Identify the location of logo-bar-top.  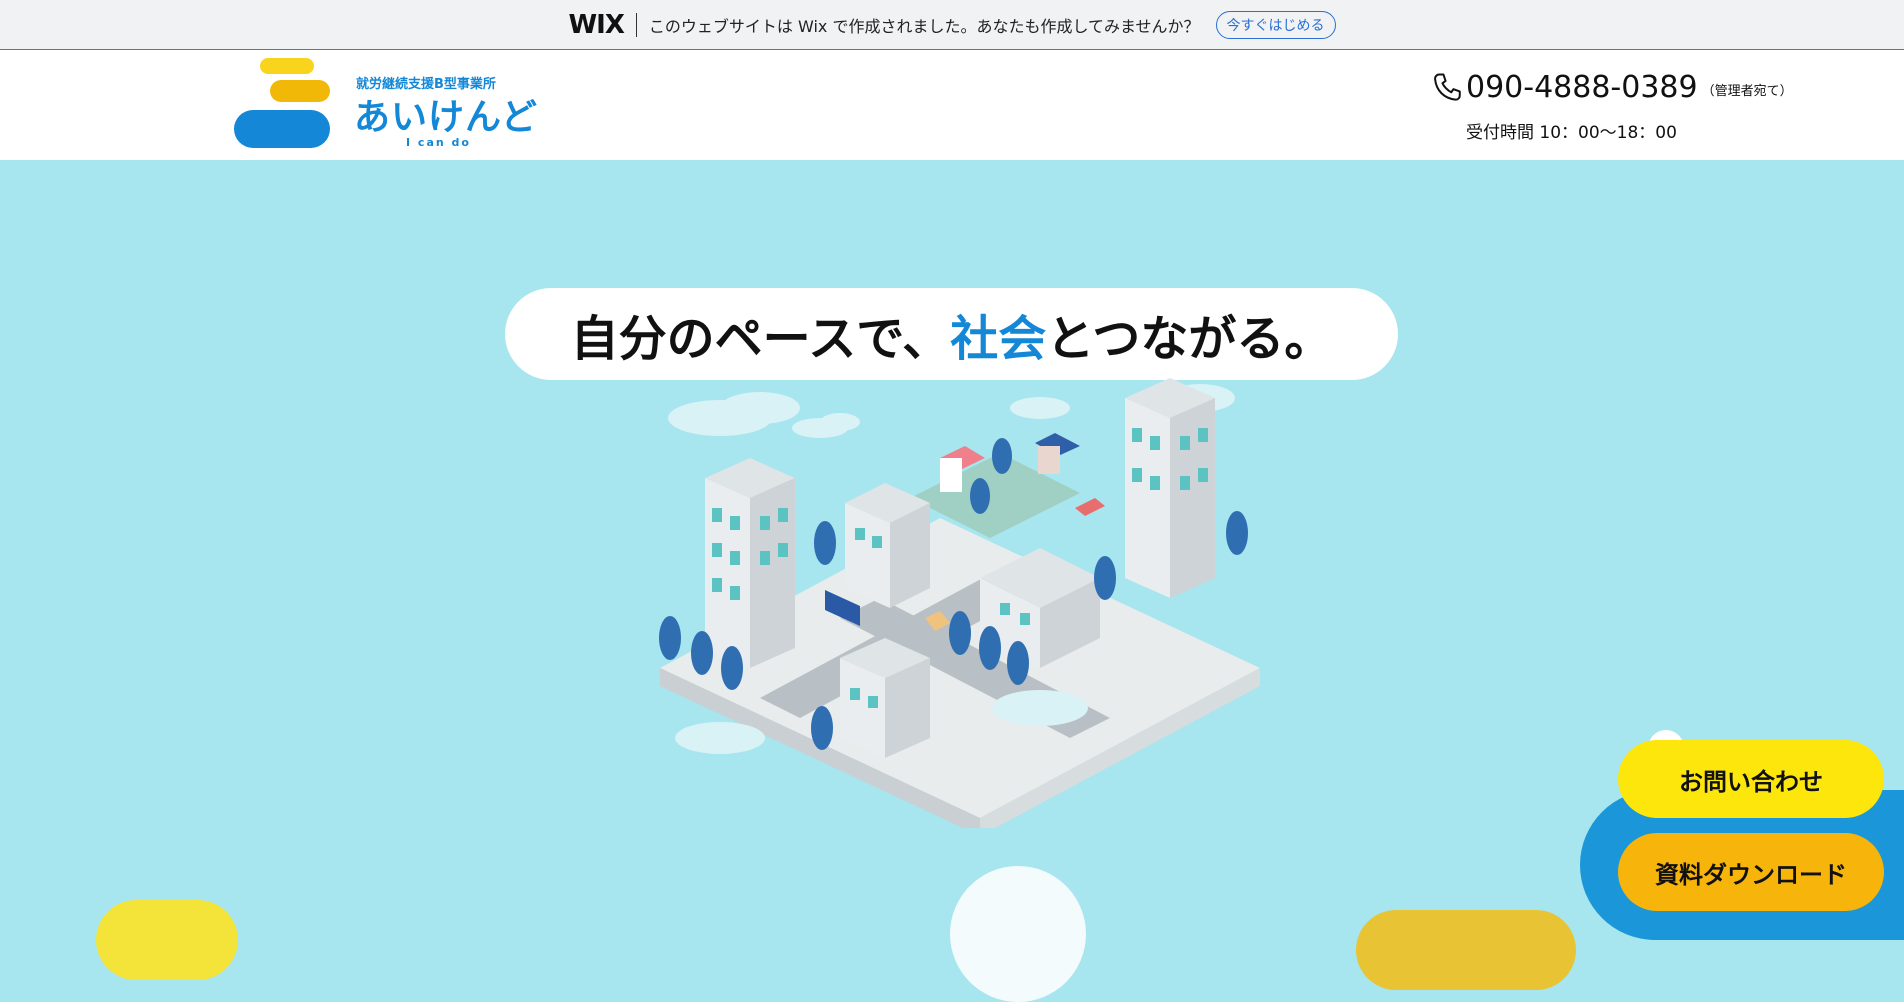
(287, 66).